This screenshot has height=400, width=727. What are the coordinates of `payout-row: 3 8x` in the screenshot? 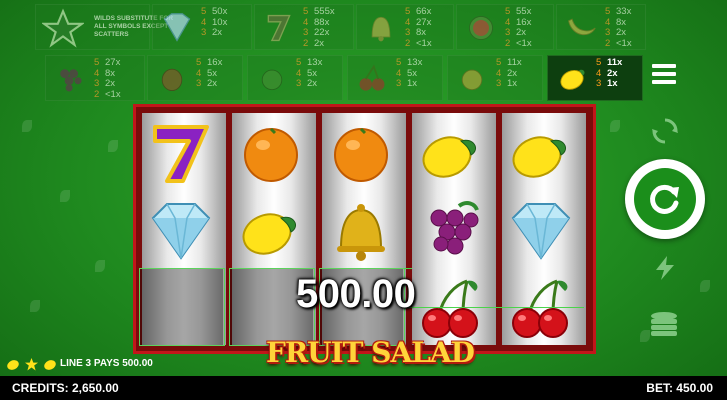 It's located at (418, 33).